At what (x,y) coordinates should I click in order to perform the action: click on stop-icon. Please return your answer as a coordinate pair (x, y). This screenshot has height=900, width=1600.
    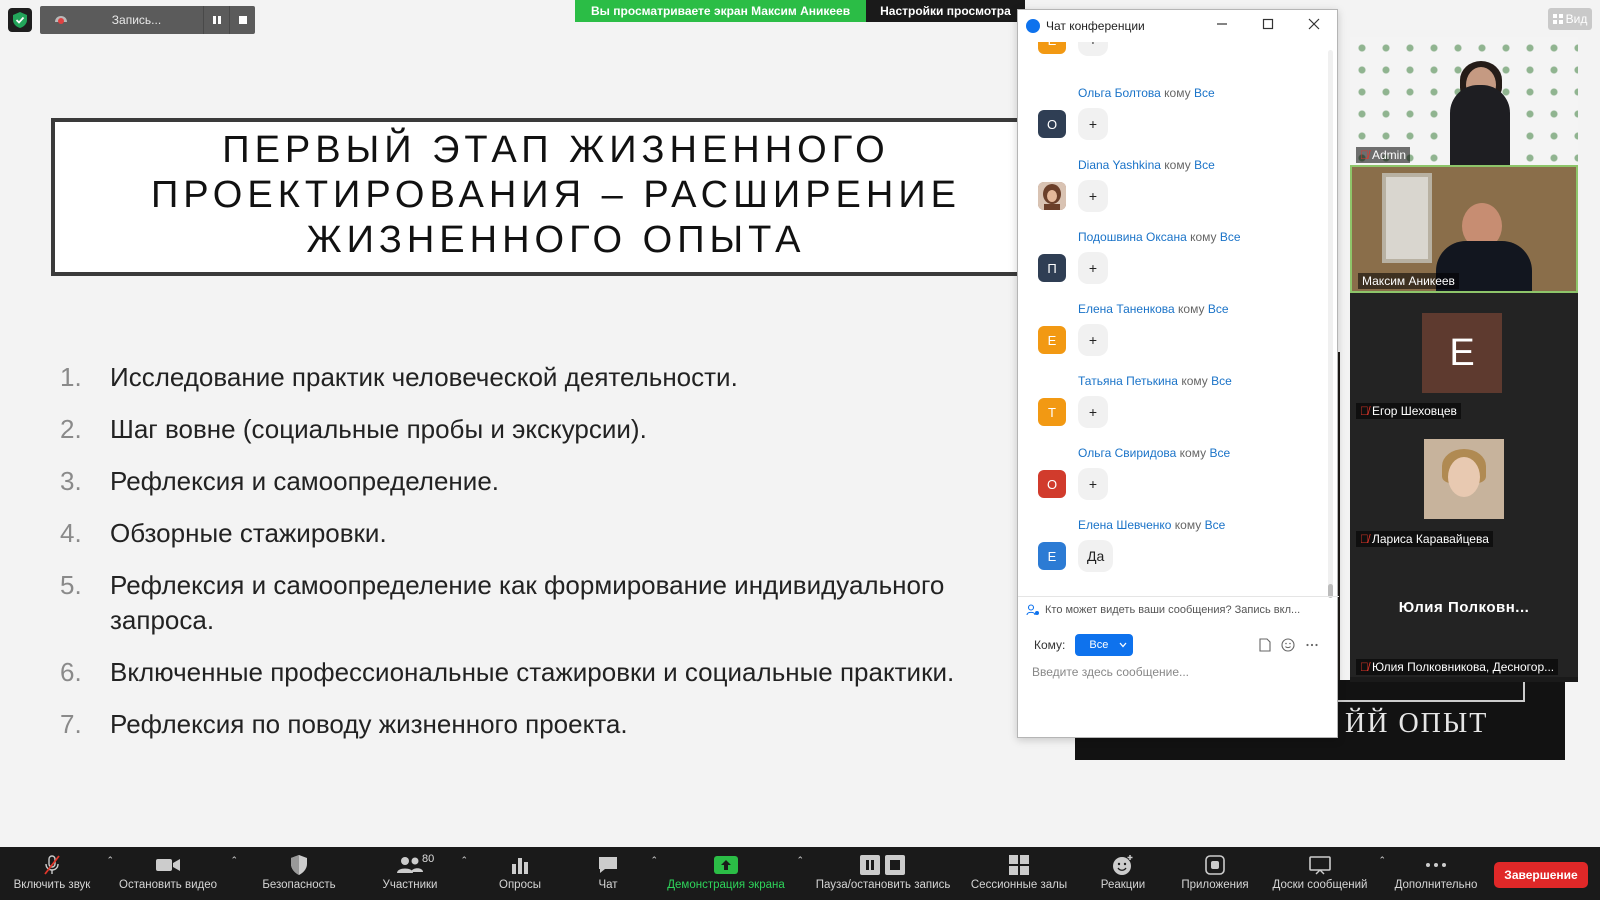
    Looking at the image, I should click on (242, 20).